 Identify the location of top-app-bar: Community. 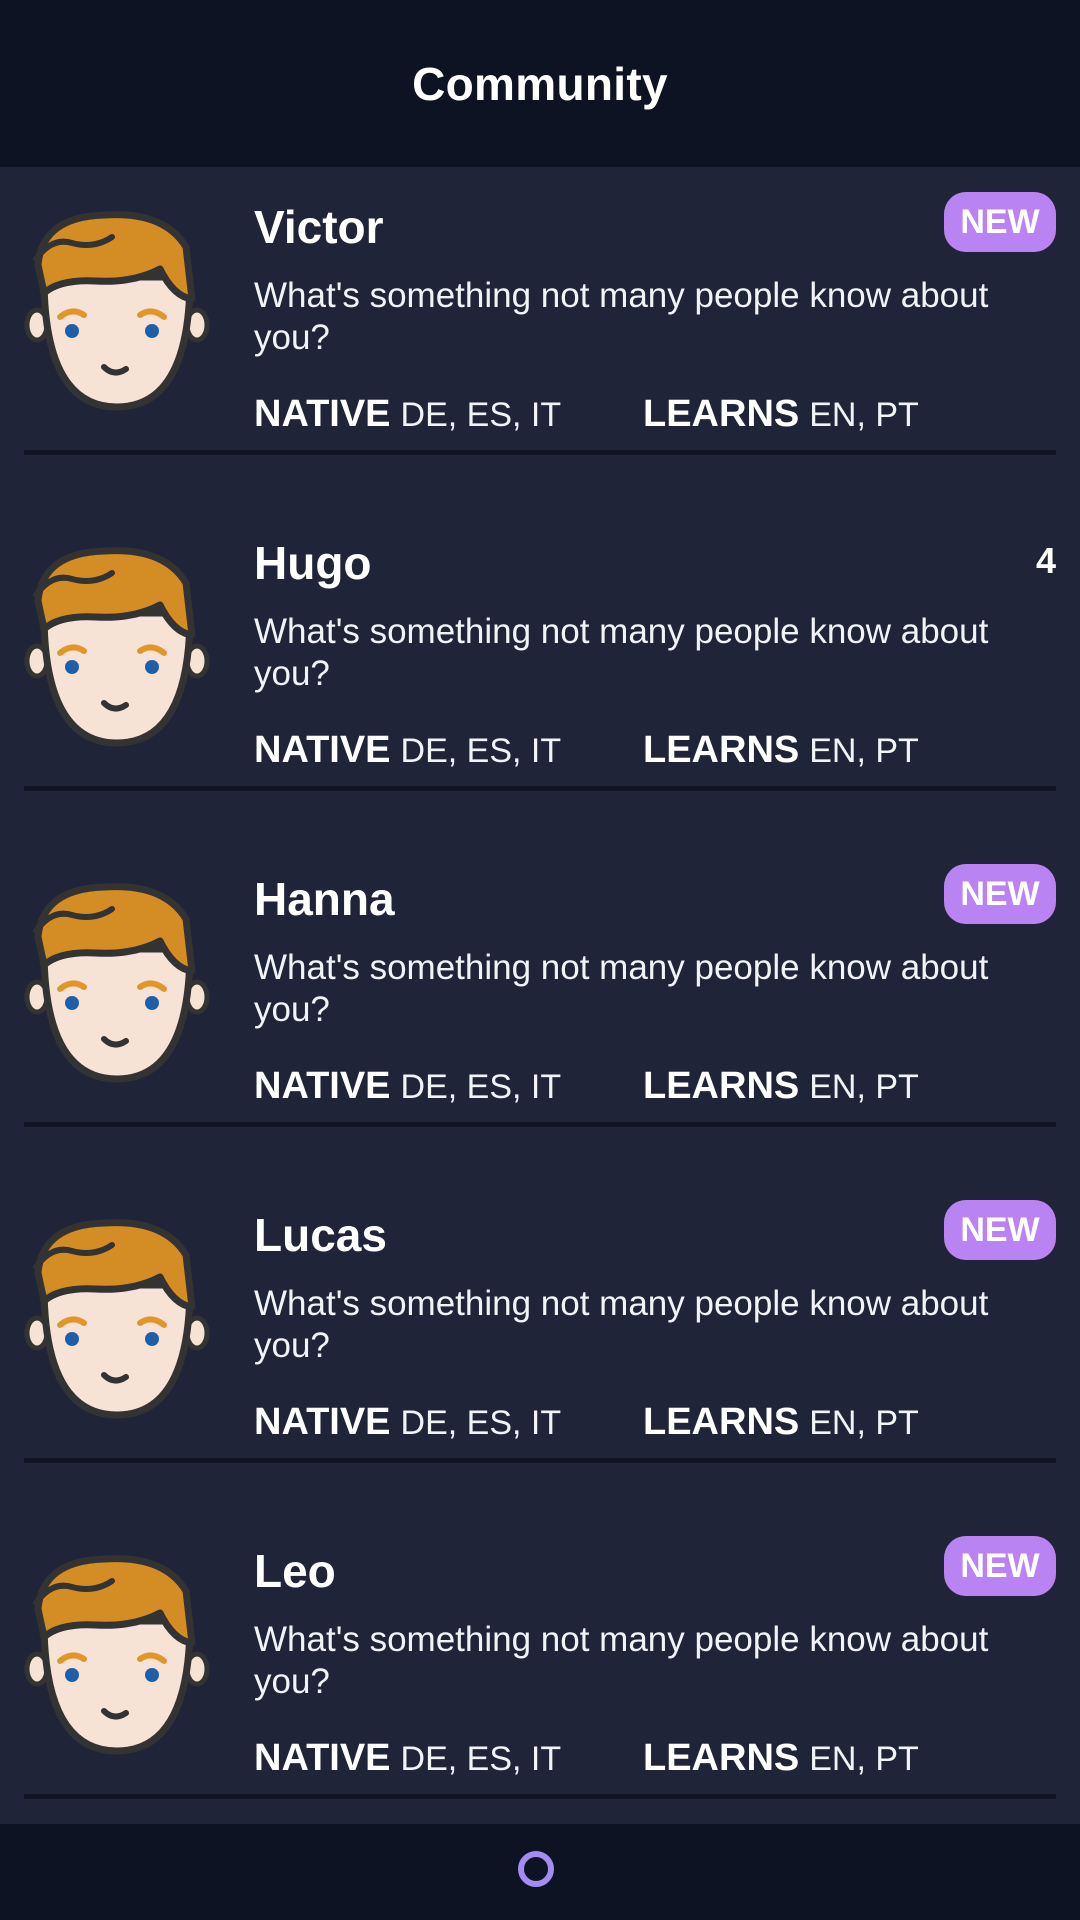
(540, 83).